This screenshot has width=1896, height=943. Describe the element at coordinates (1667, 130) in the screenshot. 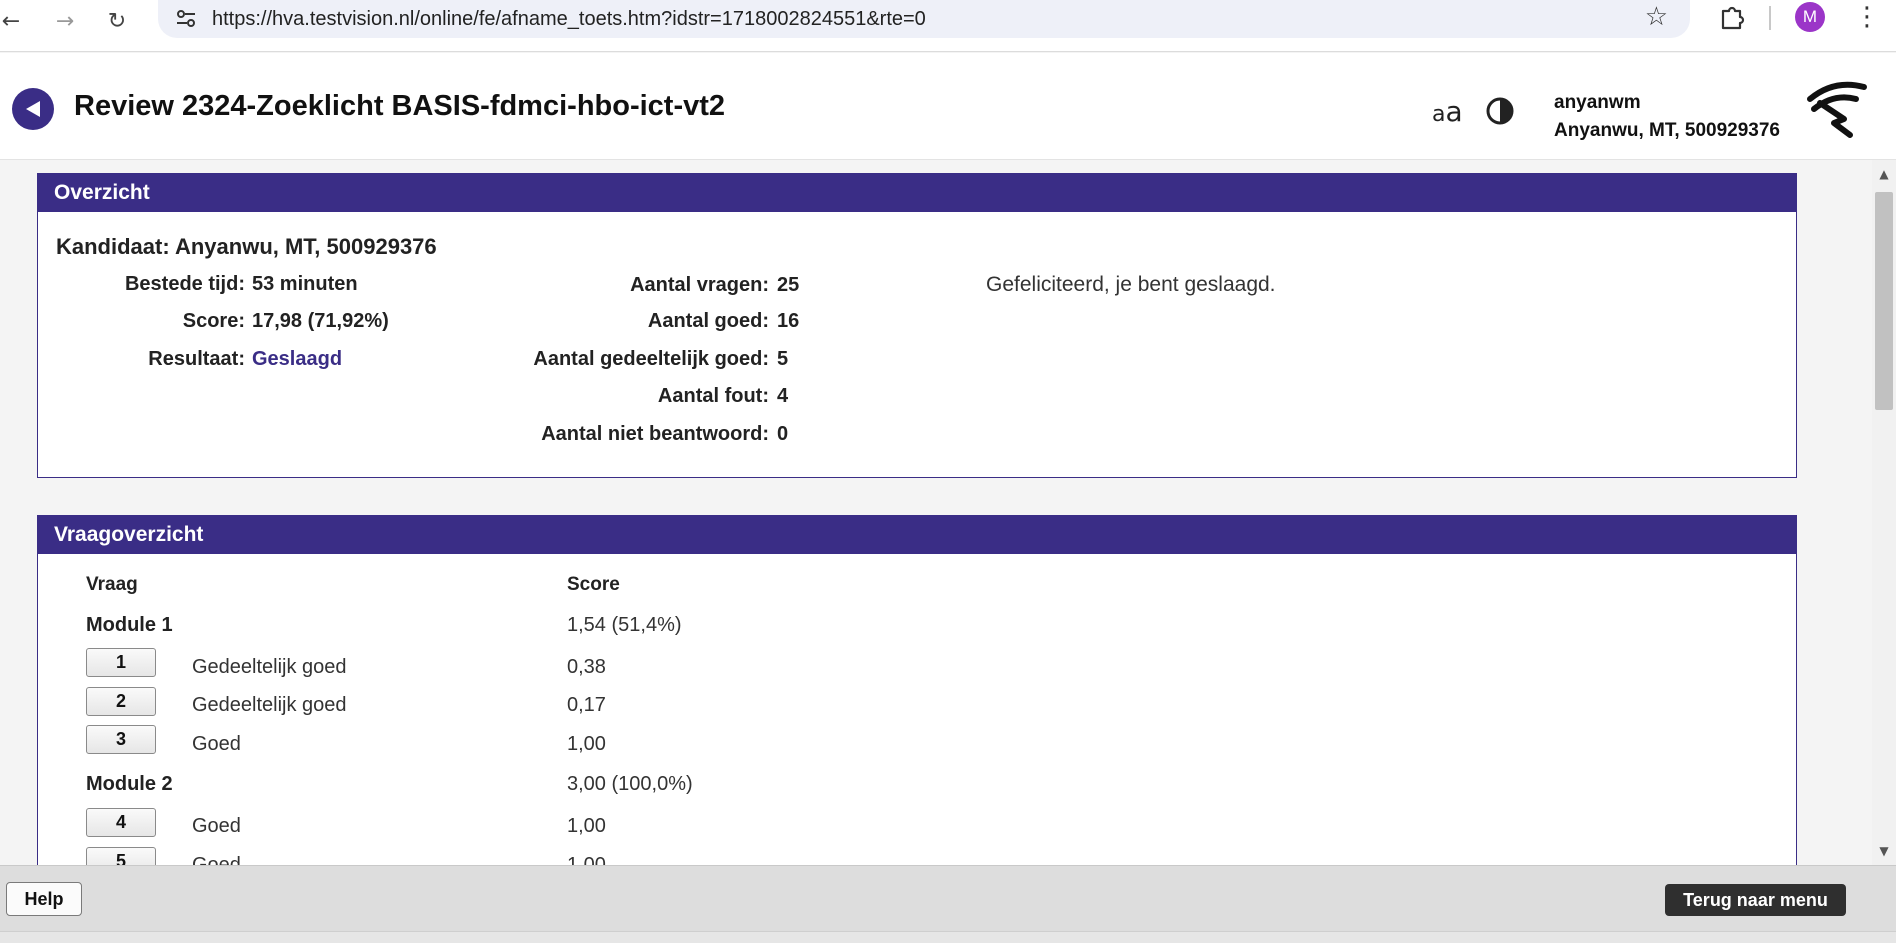

I see `user-fullname: Anyanwu, MT, 500929376` at that location.